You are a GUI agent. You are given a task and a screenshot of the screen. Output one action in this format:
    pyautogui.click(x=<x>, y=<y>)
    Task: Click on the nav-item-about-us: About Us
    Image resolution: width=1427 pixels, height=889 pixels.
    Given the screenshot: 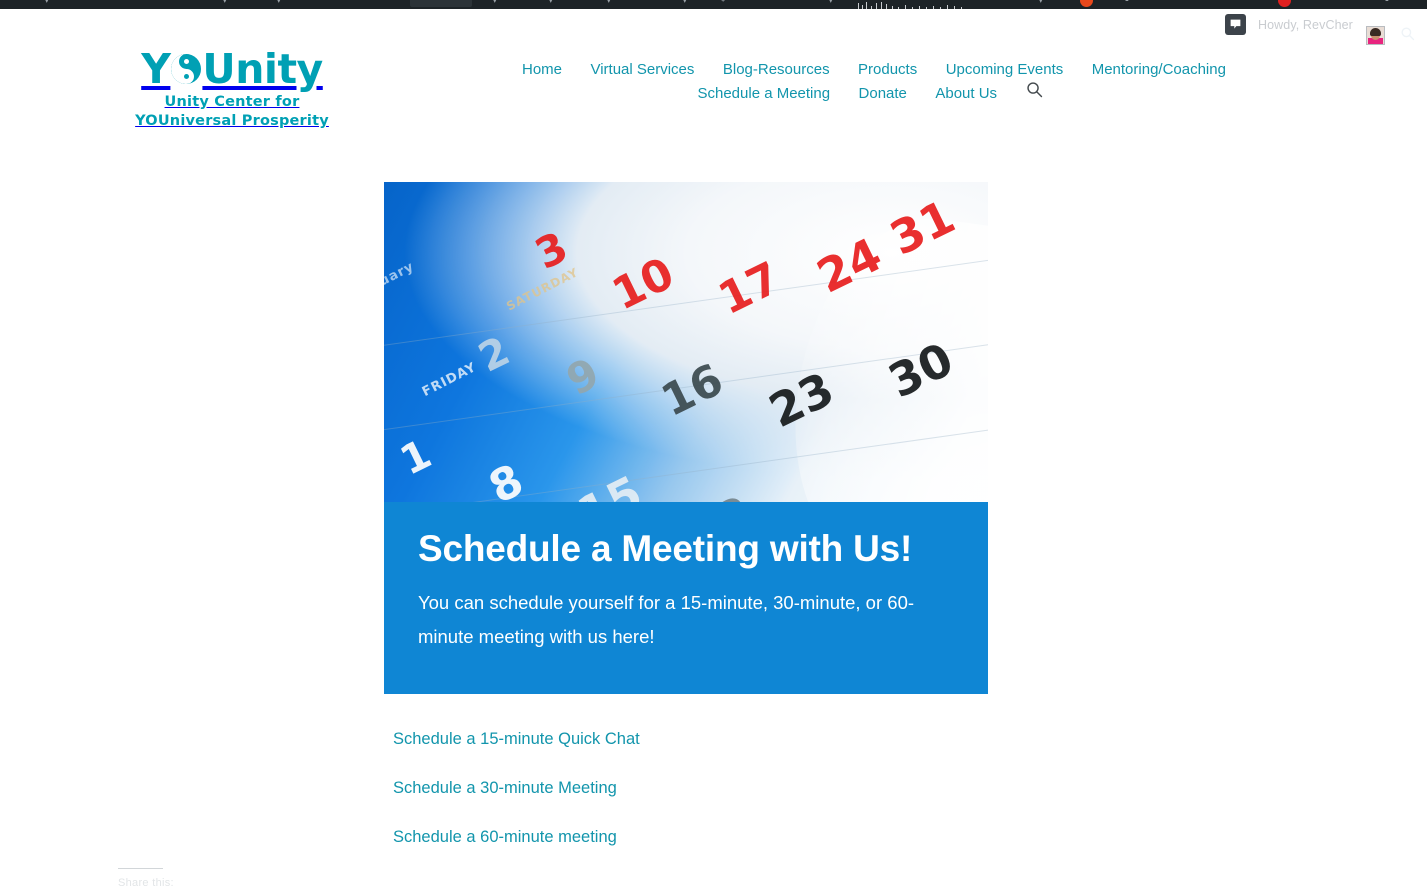 What is the action you would take?
    pyautogui.click(x=966, y=93)
    